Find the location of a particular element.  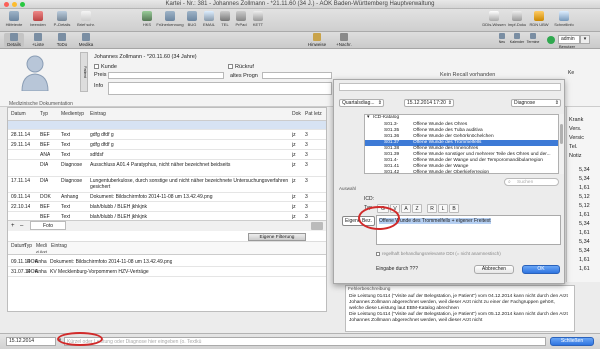

vaccination-doc-button: Impf-Doku is located at coordinates (517, 18).